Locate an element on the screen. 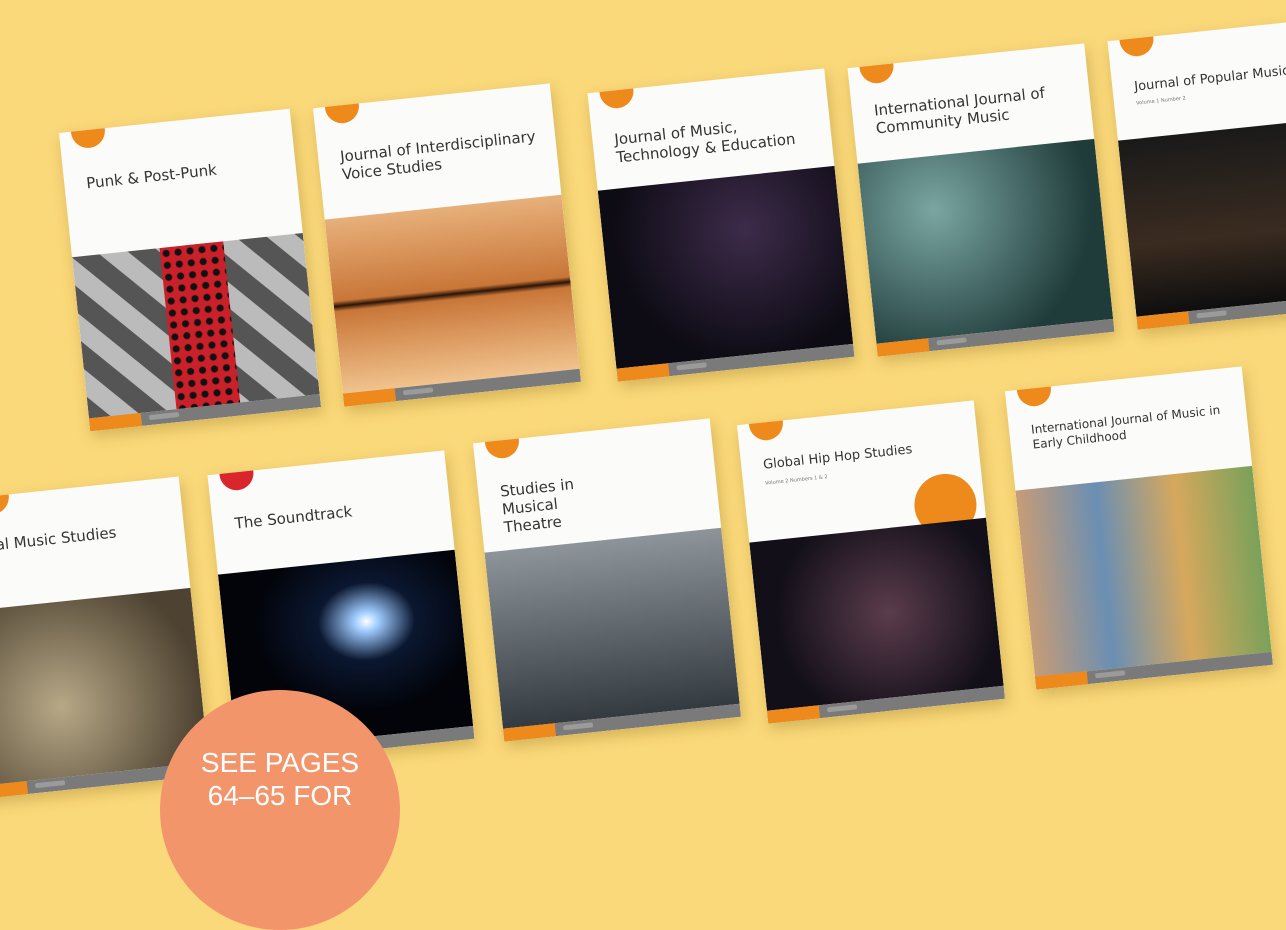 This screenshot has width=1286, height=930. cover-title: Journal of Music, Technology & Education is located at coordinates (705, 142).